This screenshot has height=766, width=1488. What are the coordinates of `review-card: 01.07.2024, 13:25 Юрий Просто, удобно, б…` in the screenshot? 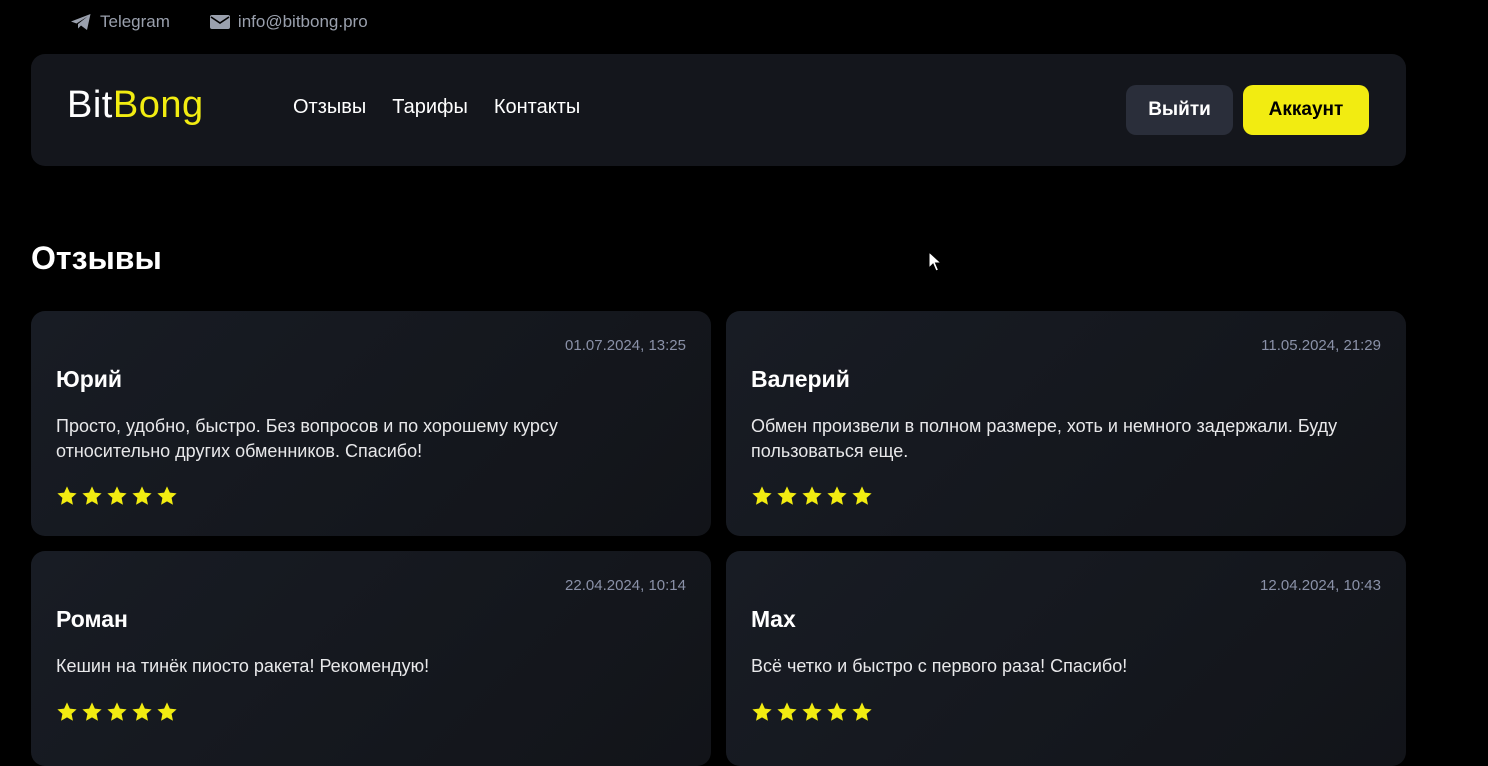 It's located at (371, 423).